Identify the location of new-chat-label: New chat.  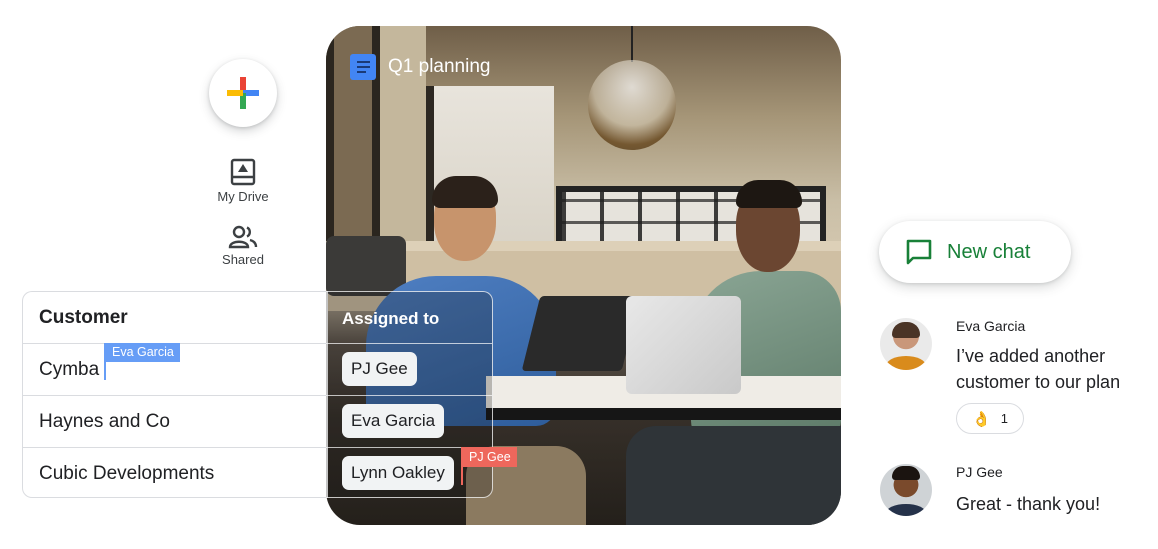
(989, 251).